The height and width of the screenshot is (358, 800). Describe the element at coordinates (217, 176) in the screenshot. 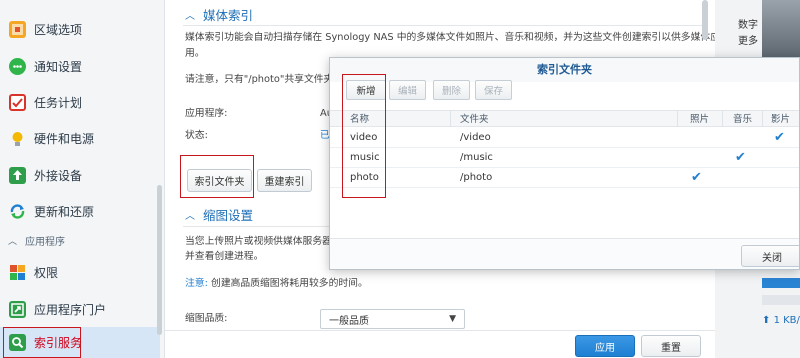

I see `highlight-box-index-folder` at that location.